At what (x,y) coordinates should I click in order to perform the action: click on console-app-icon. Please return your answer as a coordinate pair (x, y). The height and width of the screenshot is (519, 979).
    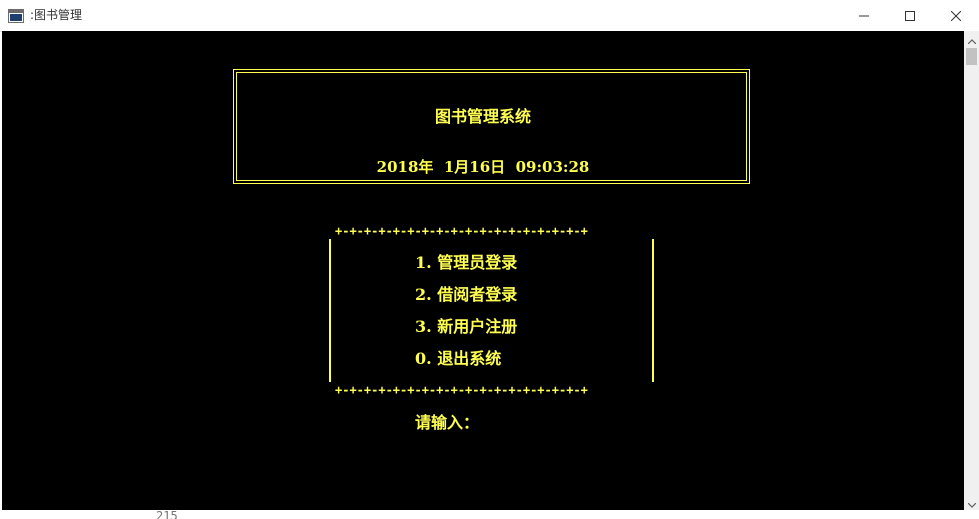
    Looking at the image, I should click on (16, 15).